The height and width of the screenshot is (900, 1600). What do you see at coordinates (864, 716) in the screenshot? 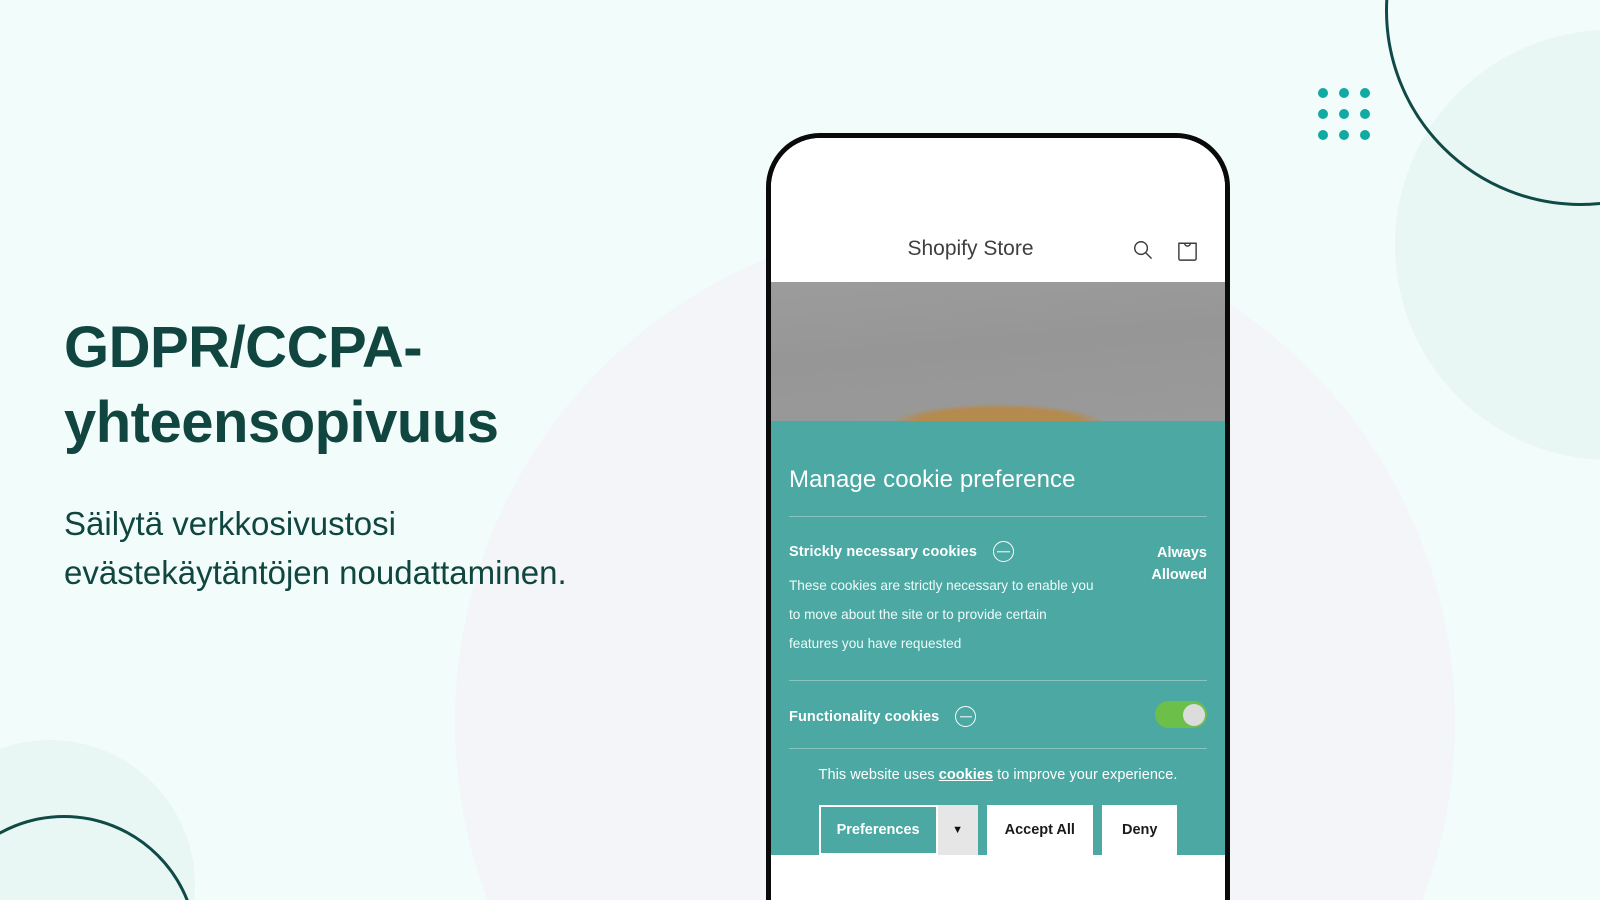
I see `cookie-category-name: Functionality cookies` at bounding box center [864, 716].